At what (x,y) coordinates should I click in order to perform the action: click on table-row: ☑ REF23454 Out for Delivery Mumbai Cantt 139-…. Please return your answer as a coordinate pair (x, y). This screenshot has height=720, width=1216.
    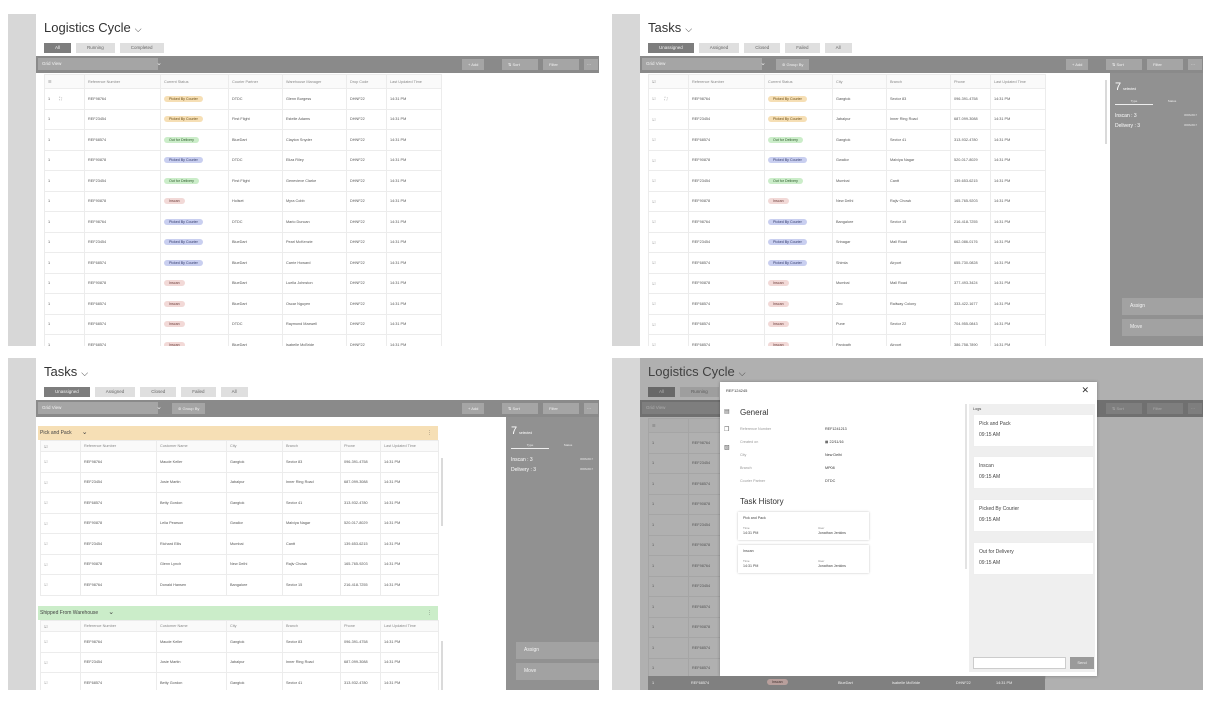
    Looking at the image, I should click on (847, 181).